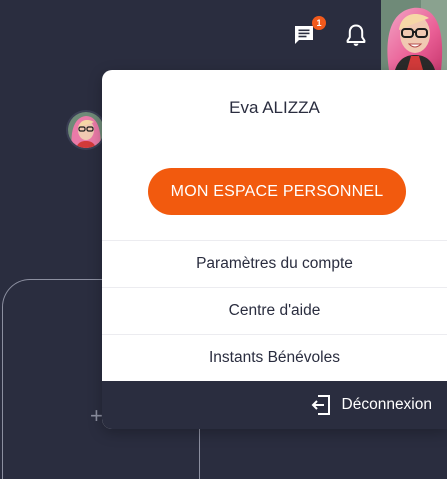 This screenshot has height=479, width=447. Describe the element at coordinates (223, 35) in the screenshot. I see `top-bar: 1` at that location.